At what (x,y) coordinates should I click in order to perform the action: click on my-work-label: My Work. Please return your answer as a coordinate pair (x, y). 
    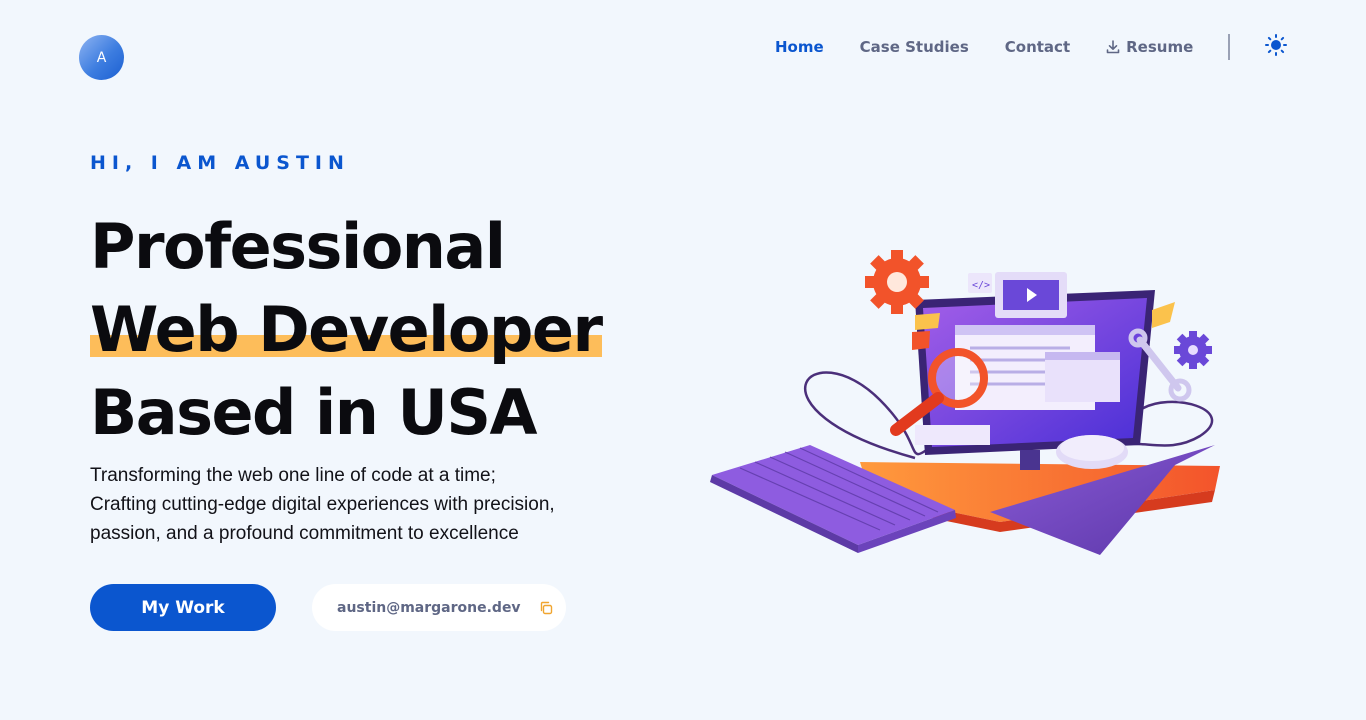
    Looking at the image, I should click on (183, 607).